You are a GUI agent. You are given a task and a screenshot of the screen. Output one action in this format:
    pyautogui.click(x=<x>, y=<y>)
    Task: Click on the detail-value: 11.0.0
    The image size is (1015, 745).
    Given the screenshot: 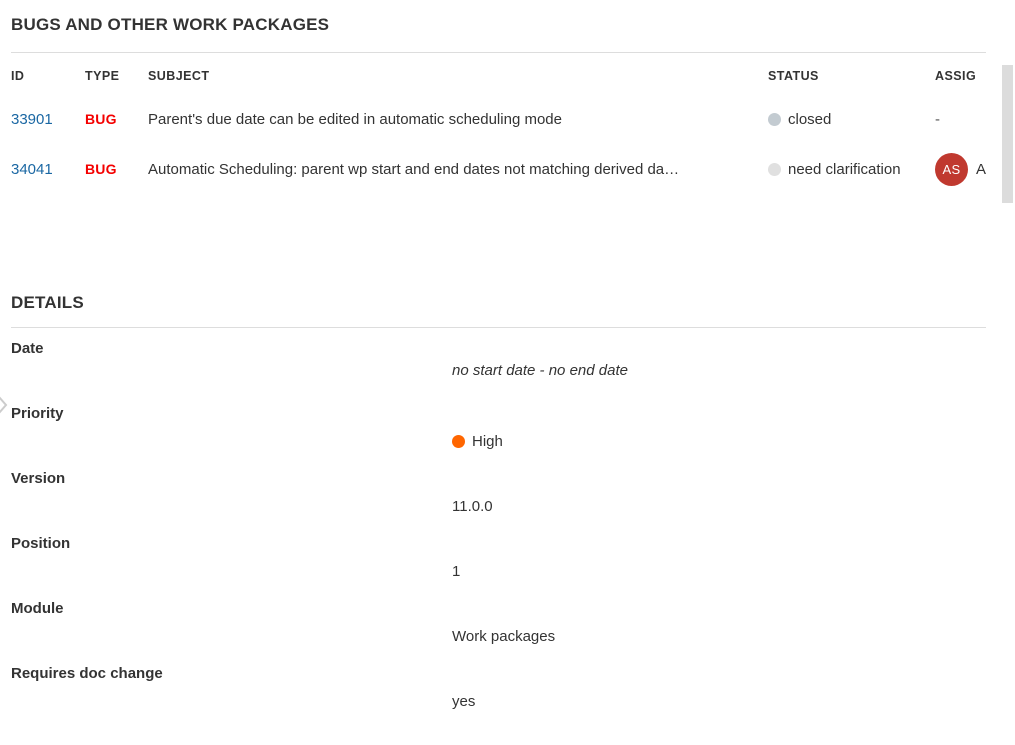 What is the action you would take?
    pyautogui.click(x=472, y=506)
    